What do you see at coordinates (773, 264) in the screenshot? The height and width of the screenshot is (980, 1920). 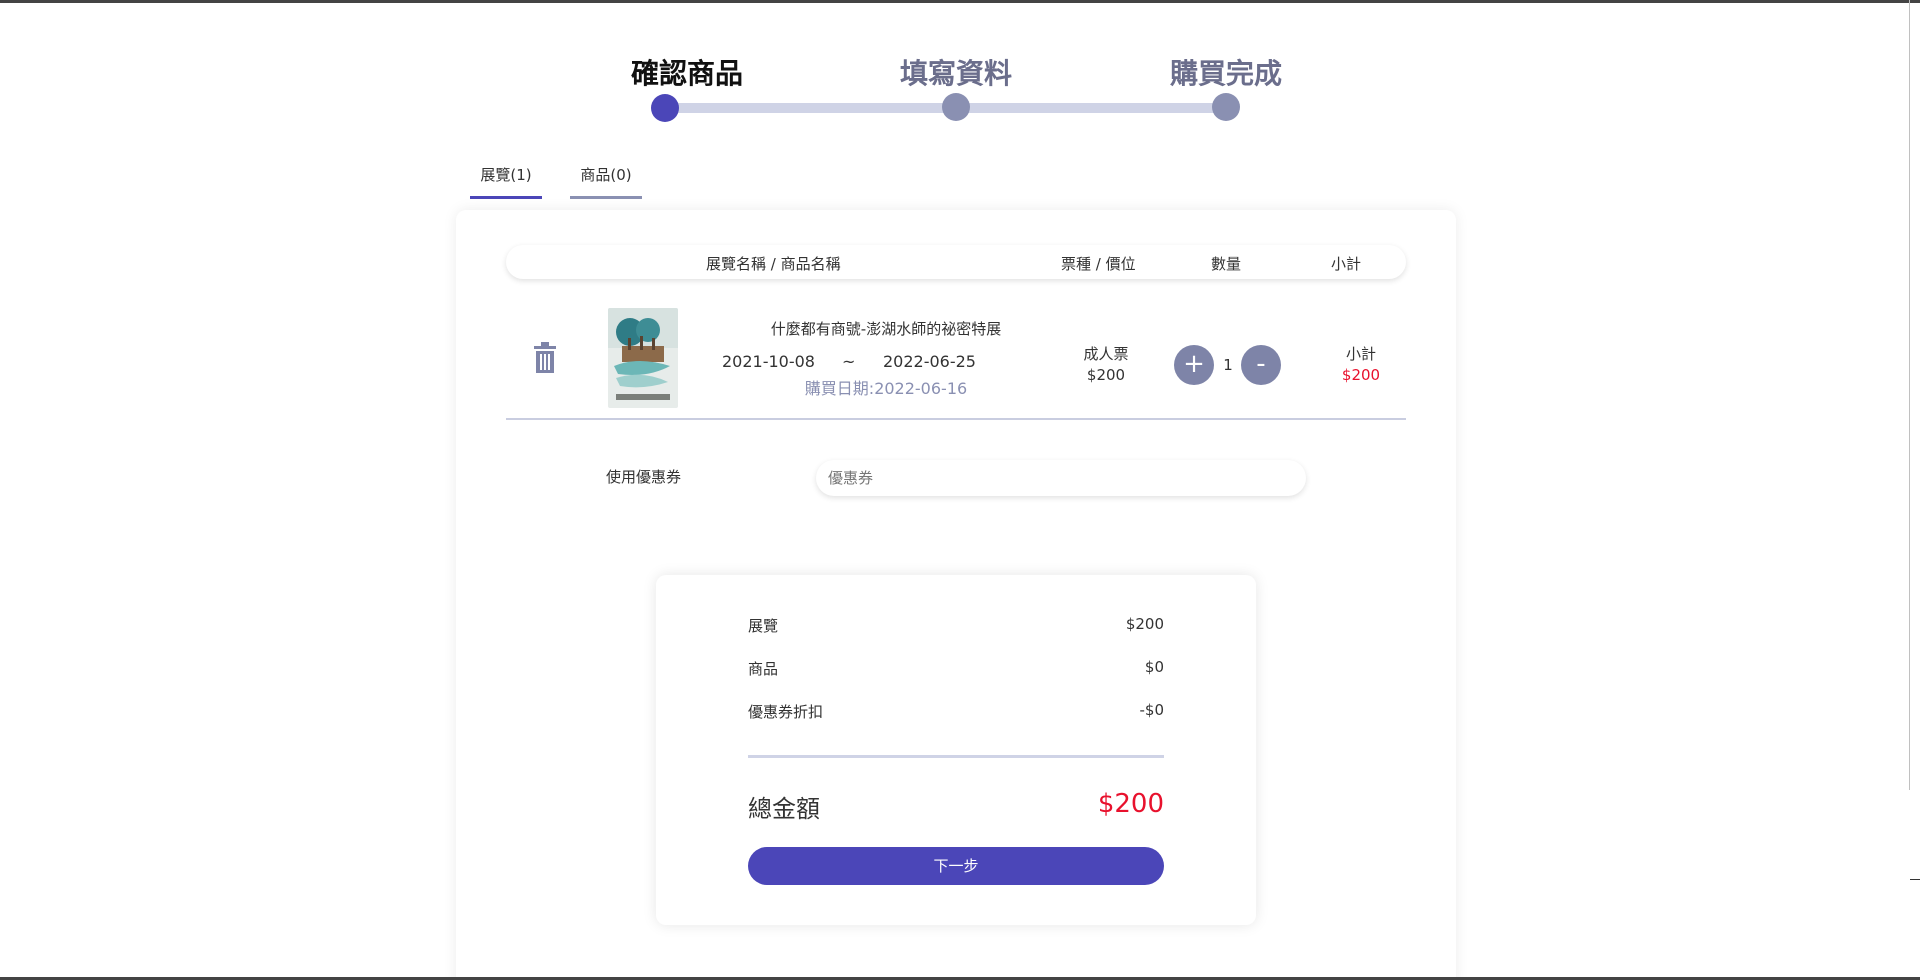 I see `header-name: 展覽名稱 / 商品名稱` at bounding box center [773, 264].